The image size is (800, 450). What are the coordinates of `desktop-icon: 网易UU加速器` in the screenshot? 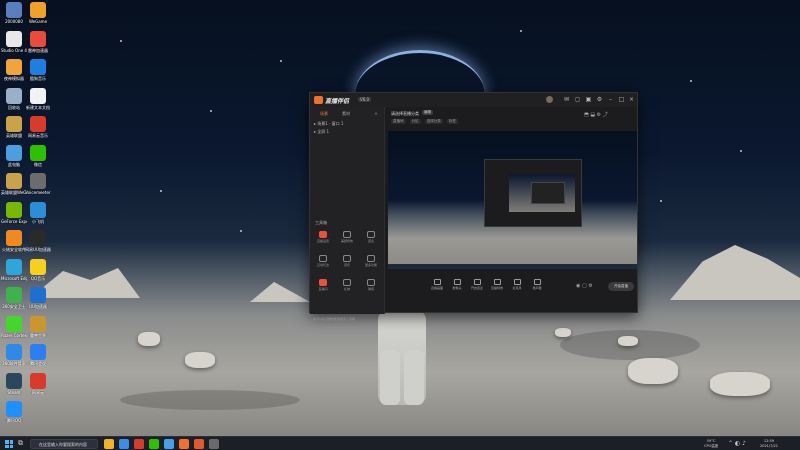 It's located at (38, 241).